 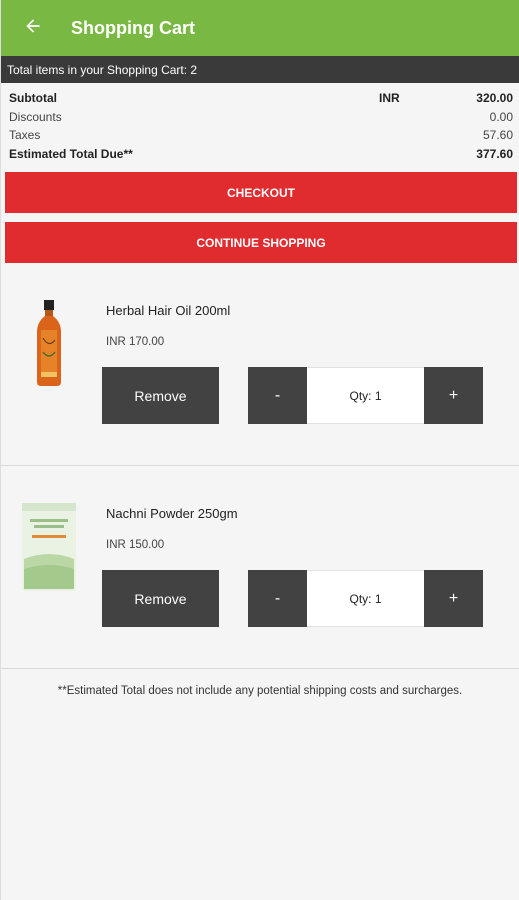 What do you see at coordinates (49, 344) in the screenshot?
I see `hair-oil-bottle-image` at bounding box center [49, 344].